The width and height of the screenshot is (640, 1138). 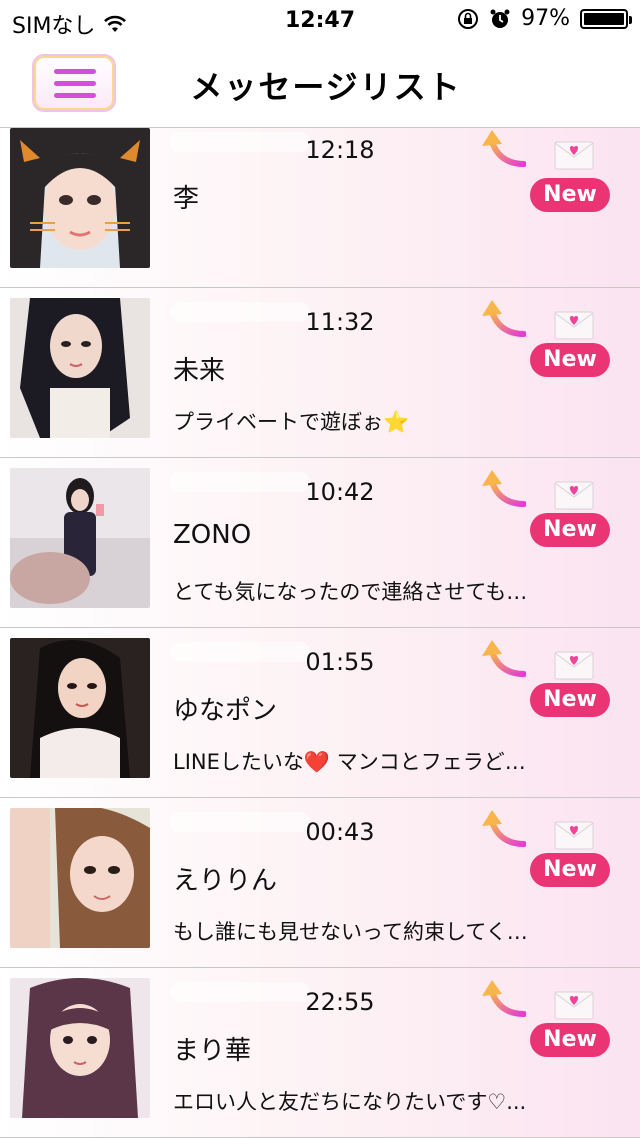 What do you see at coordinates (340, 832) in the screenshot?
I see `message-time: 00:43` at bounding box center [340, 832].